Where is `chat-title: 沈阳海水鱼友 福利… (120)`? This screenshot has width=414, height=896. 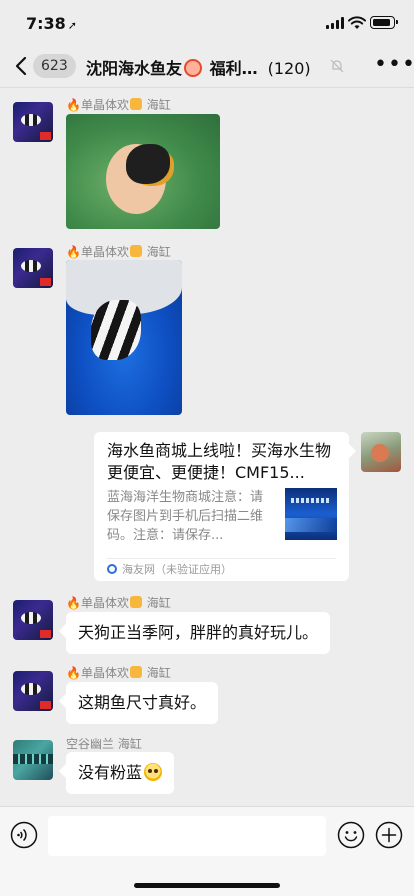 chat-title: 沈阳海水鱼友 福利… (120) is located at coordinates (198, 67).